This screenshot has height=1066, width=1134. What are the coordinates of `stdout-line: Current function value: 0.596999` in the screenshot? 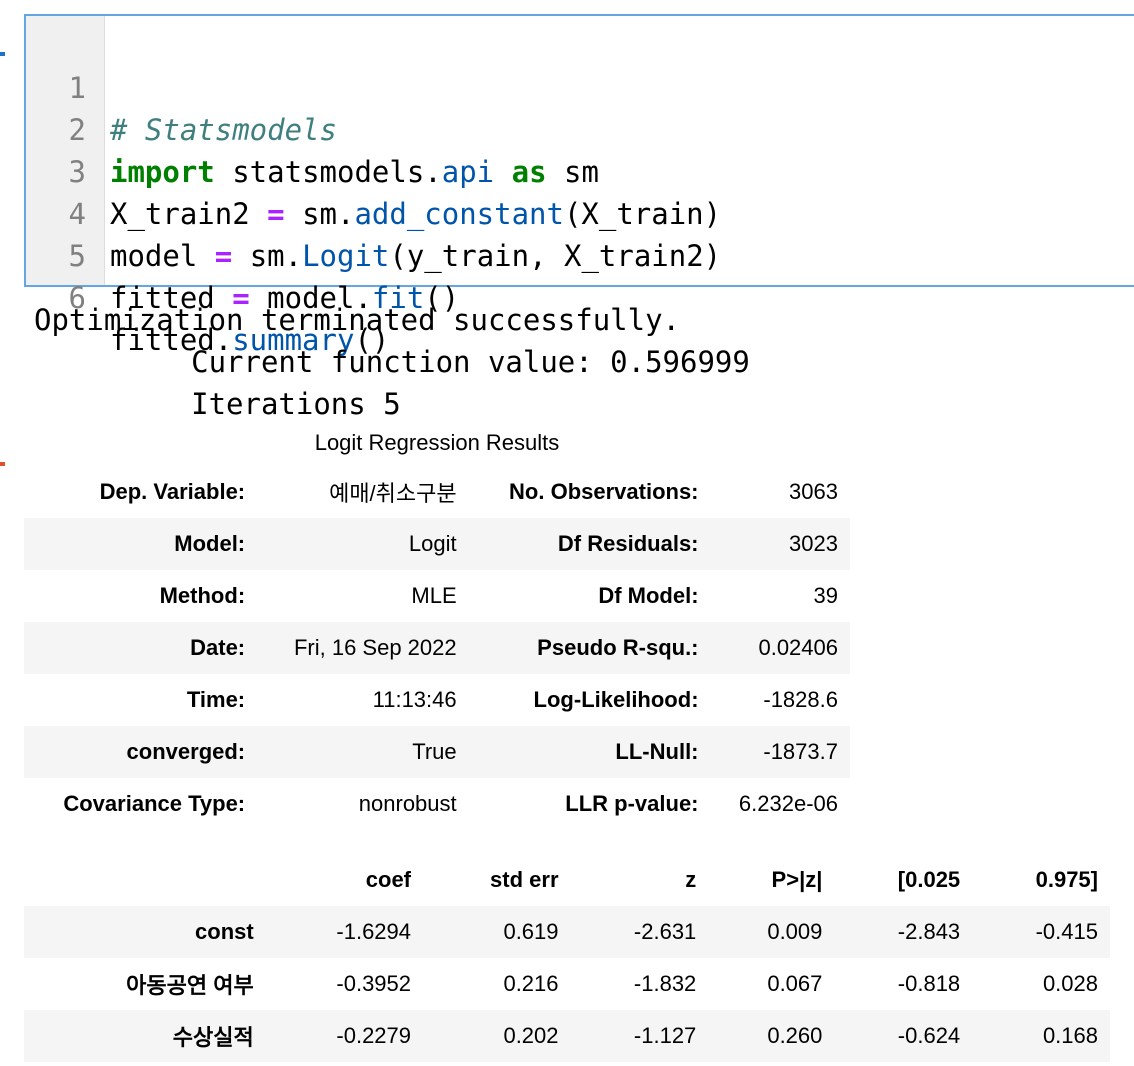 It's located at (392, 362).